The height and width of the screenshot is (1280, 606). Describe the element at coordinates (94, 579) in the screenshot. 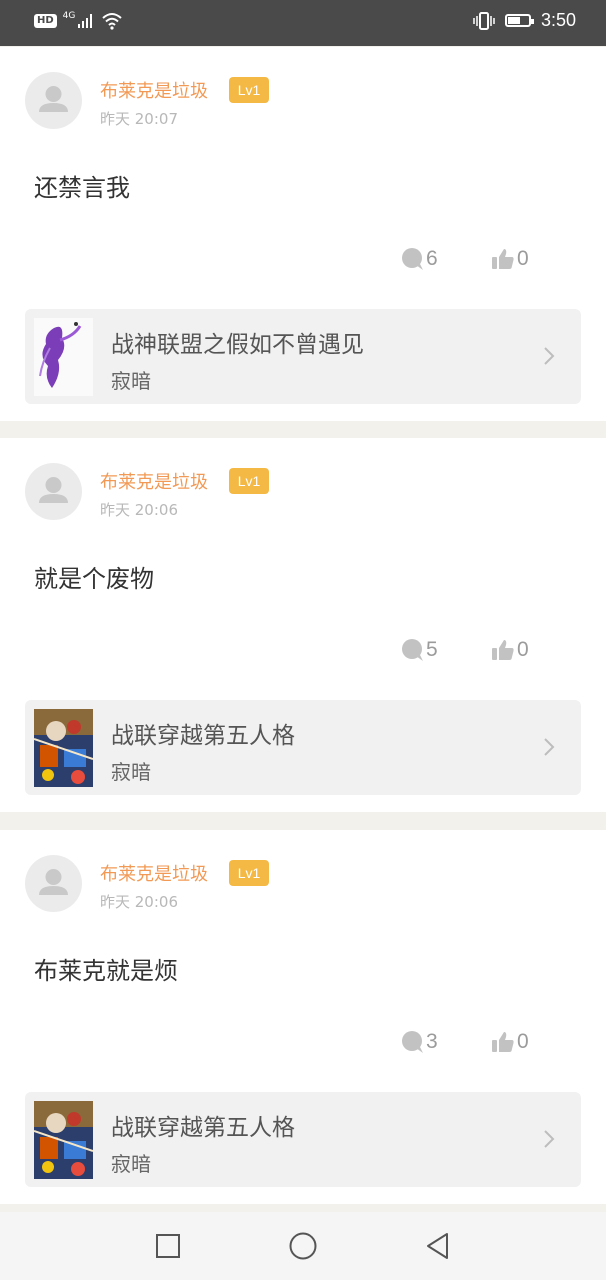

I see `post-content: 就是个废物` at that location.